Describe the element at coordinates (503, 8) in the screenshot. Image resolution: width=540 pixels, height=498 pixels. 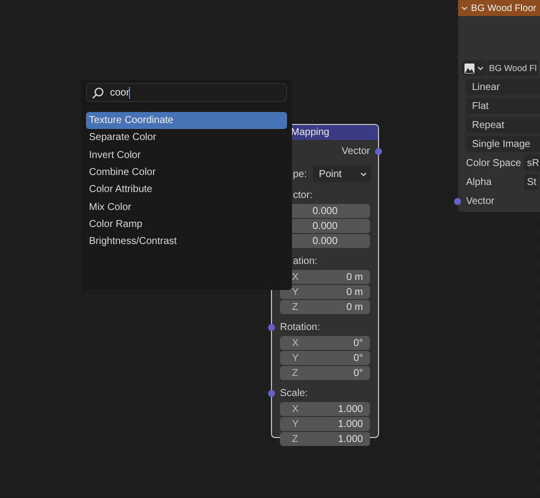
I see `node-title: BG Wood Floor` at that location.